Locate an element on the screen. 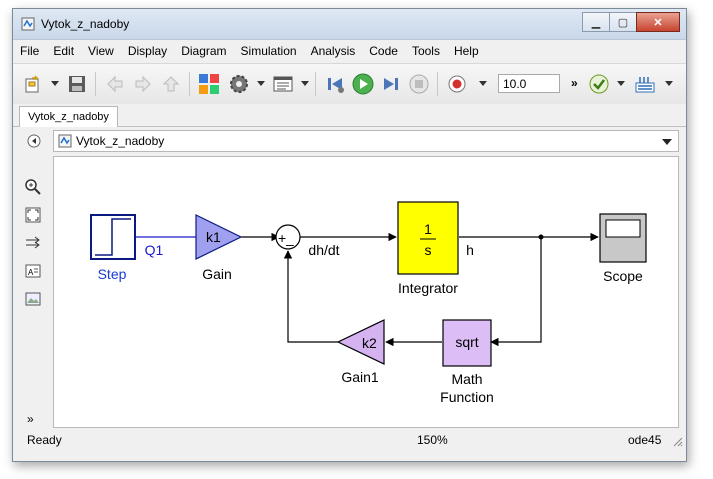  build-button is located at coordinates (645, 84).